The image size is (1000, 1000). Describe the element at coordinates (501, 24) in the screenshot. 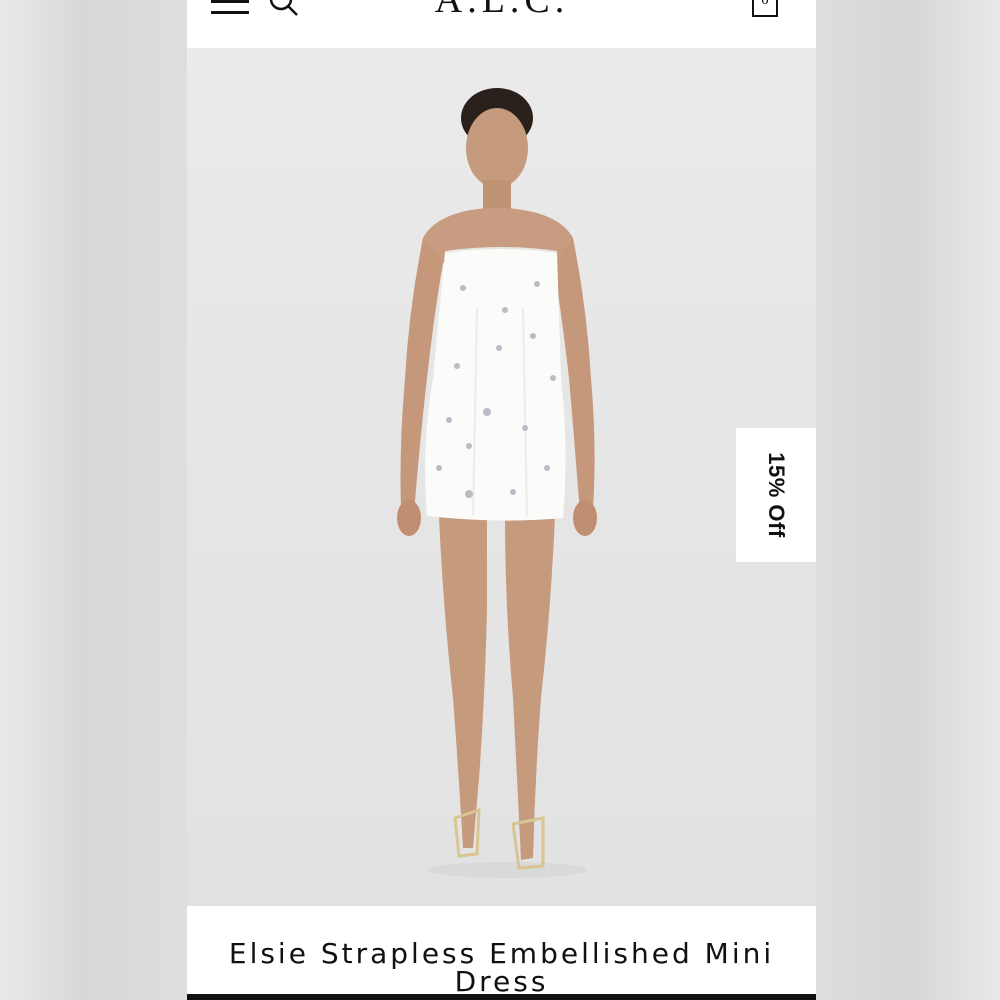

I see `site-header: A.L.C. 0` at that location.